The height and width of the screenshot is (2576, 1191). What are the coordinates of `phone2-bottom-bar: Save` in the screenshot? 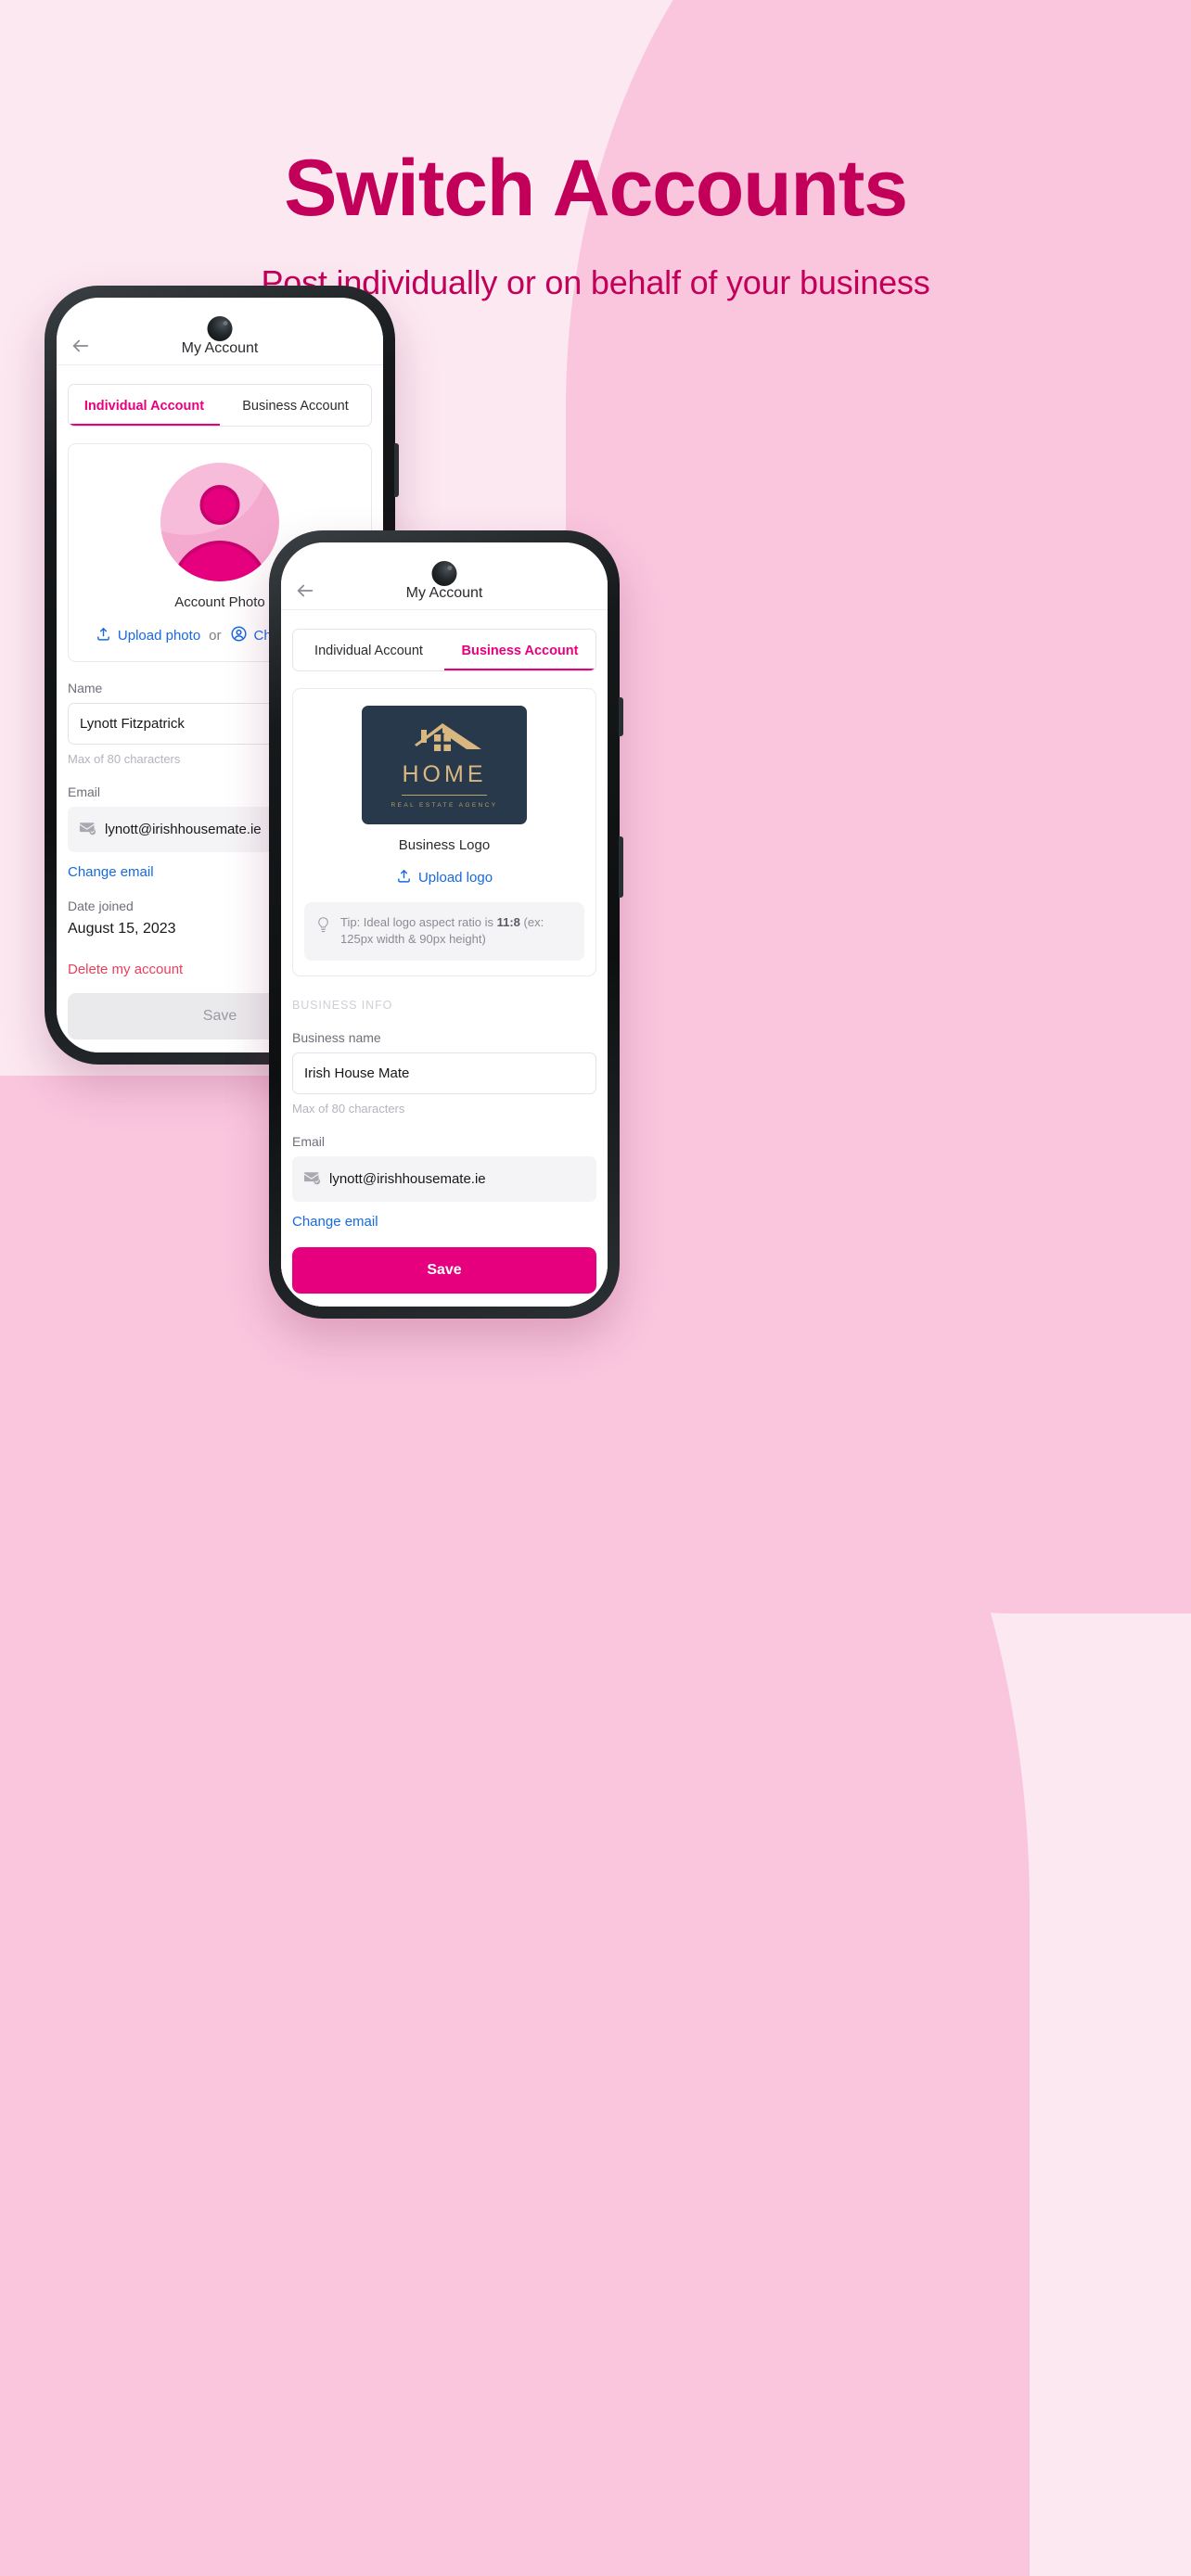 It's located at (444, 1271).